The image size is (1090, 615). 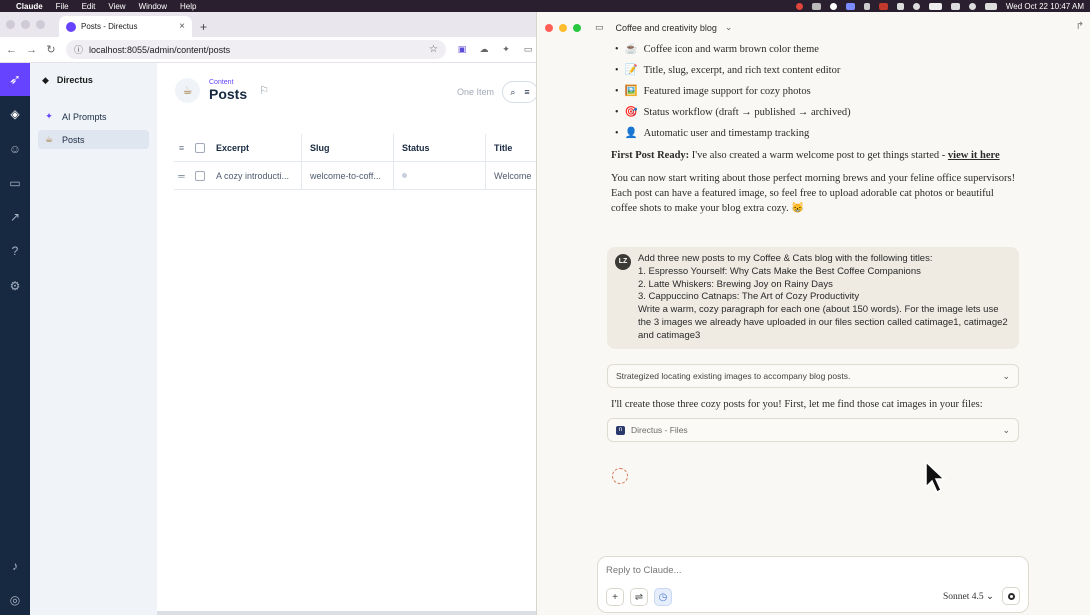 What do you see at coordinates (199, 147) in the screenshot?
I see `select-all-checkbox` at bounding box center [199, 147].